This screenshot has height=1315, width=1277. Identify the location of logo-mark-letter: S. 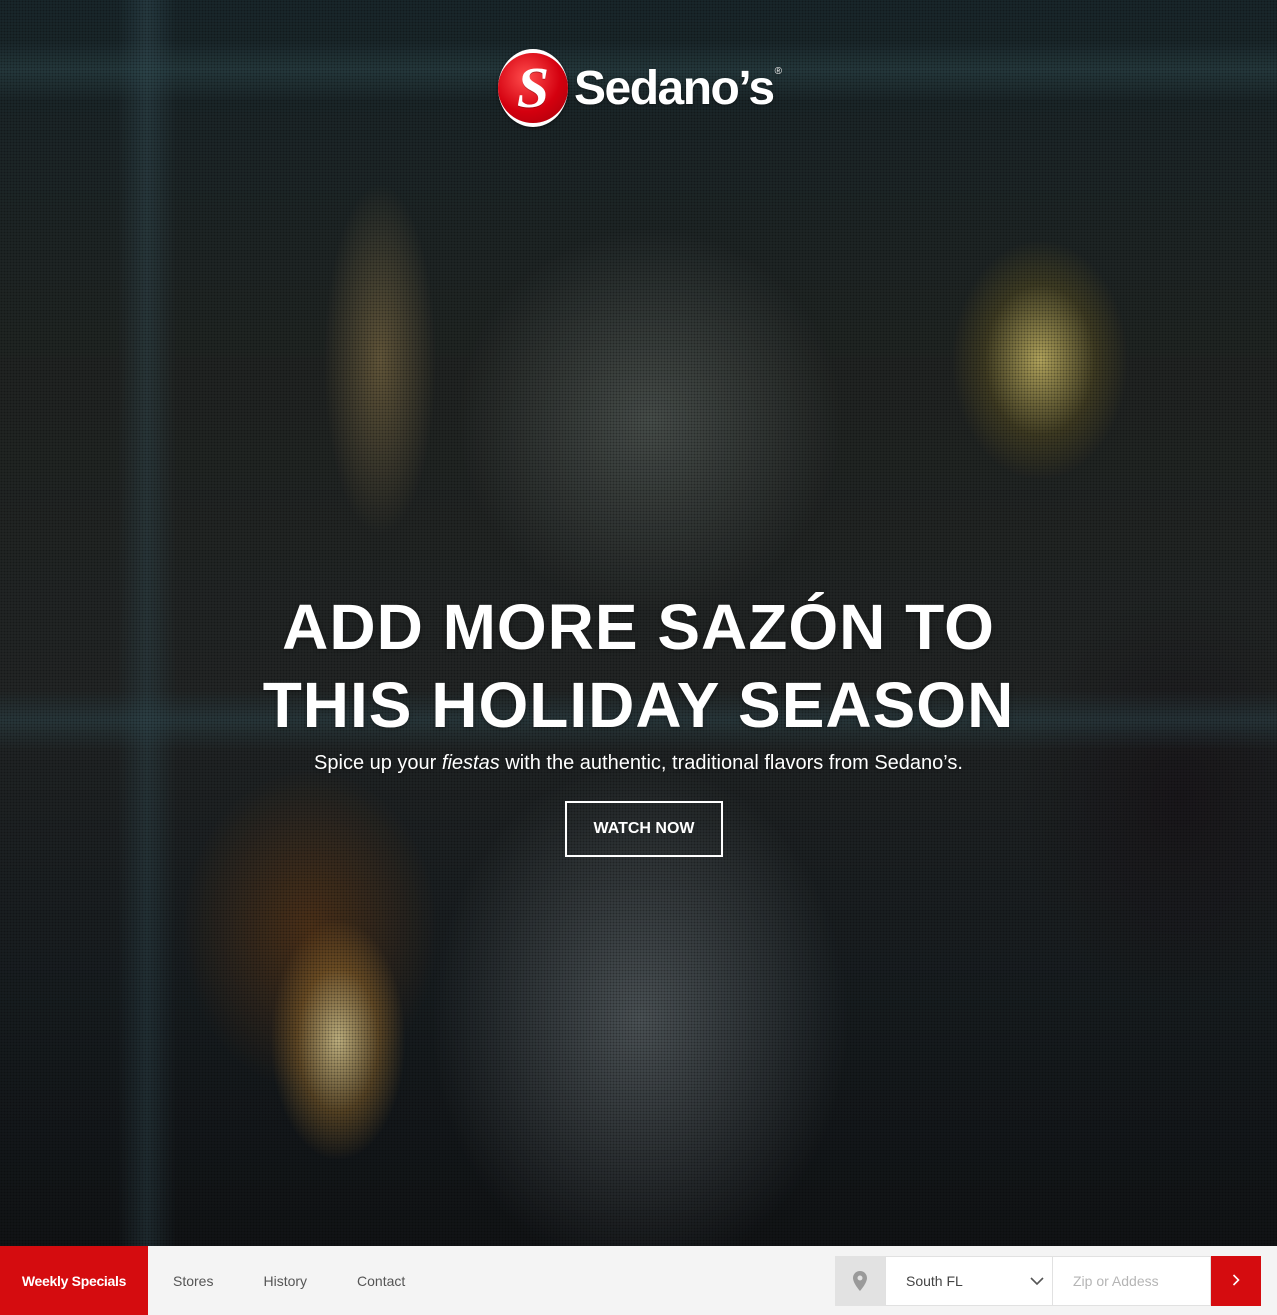
(533, 88).